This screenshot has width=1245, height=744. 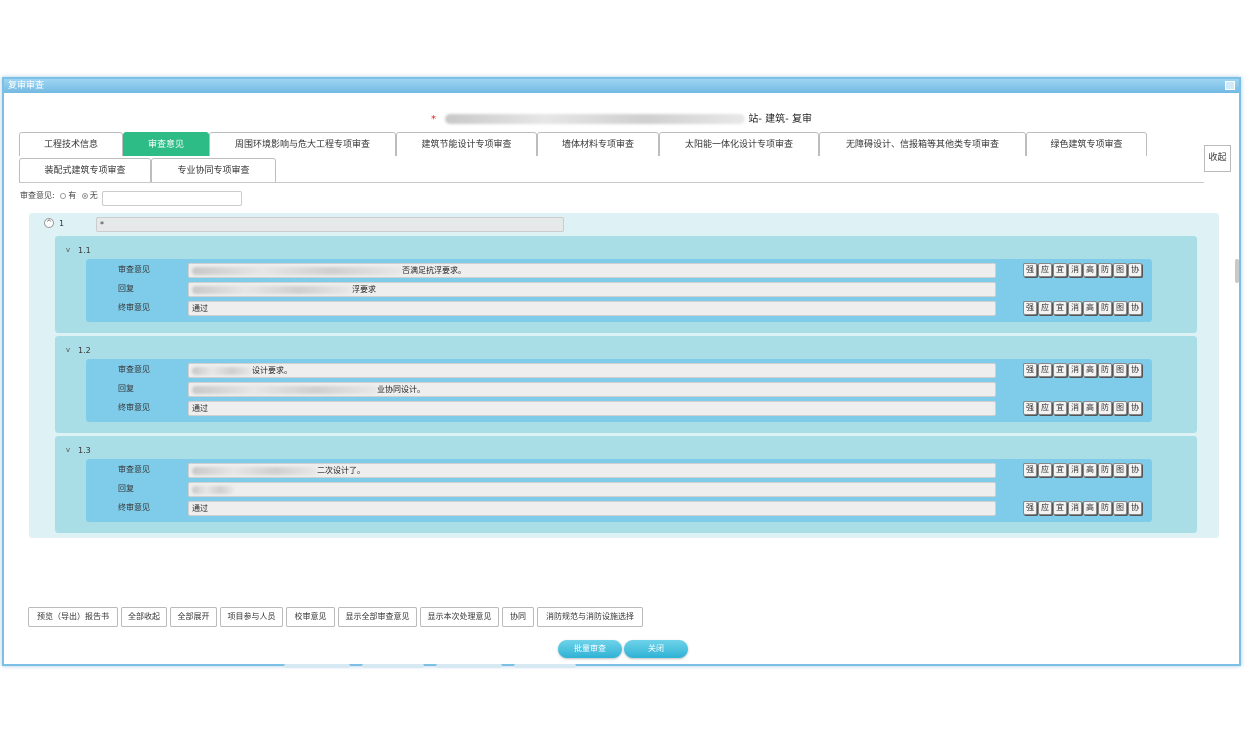 What do you see at coordinates (63, 195) in the screenshot?
I see `radio-yes` at bounding box center [63, 195].